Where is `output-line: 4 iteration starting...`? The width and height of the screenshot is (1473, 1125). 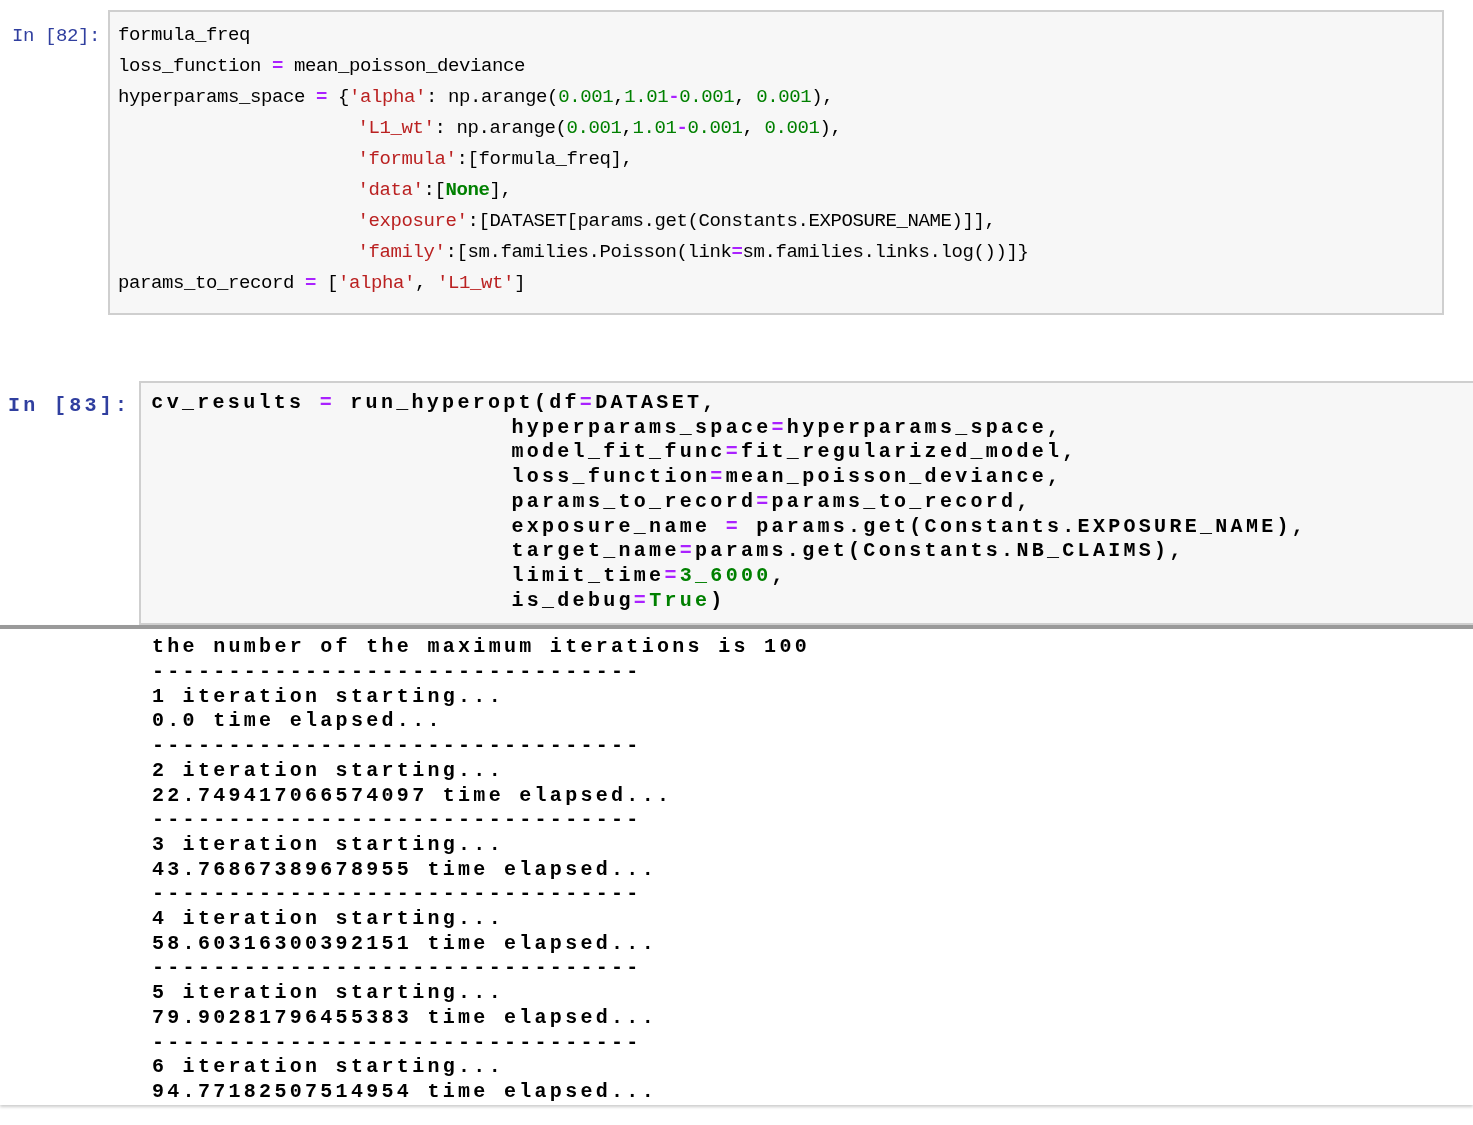
output-line: 4 iteration starting... is located at coordinates (328, 919).